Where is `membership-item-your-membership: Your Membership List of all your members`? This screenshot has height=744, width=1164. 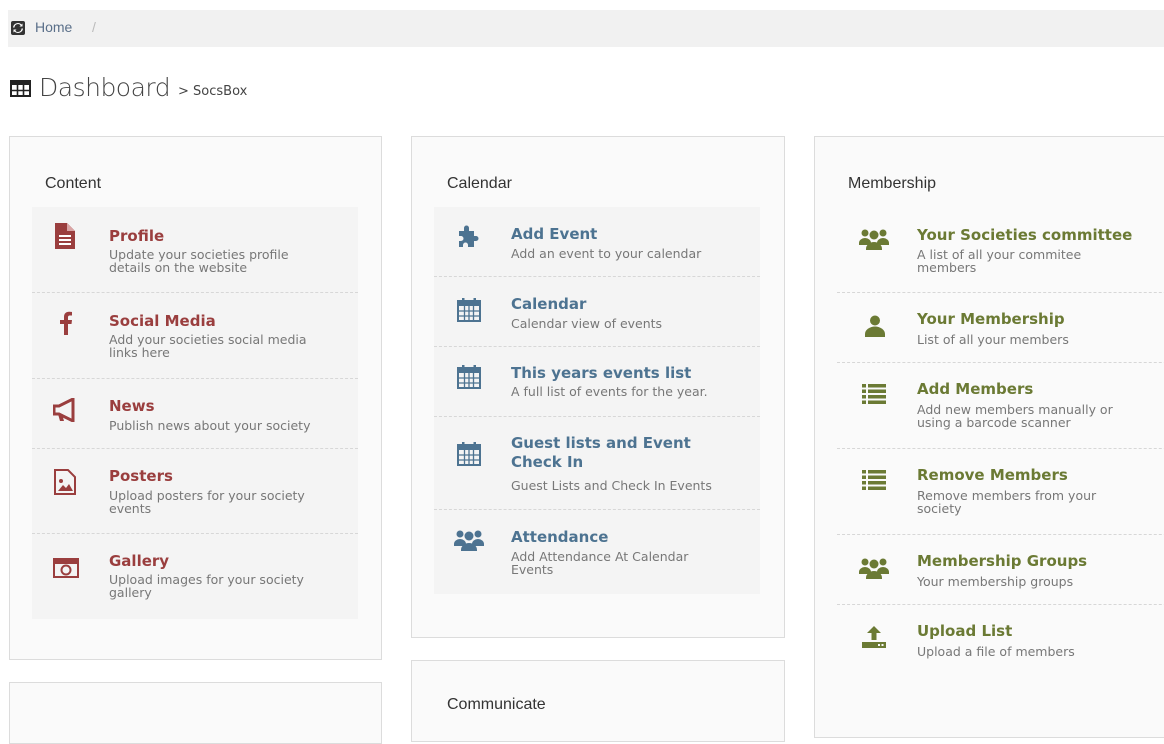 membership-item-your-membership: Your Membership List of all your members is located at coordinates (1000, 328).